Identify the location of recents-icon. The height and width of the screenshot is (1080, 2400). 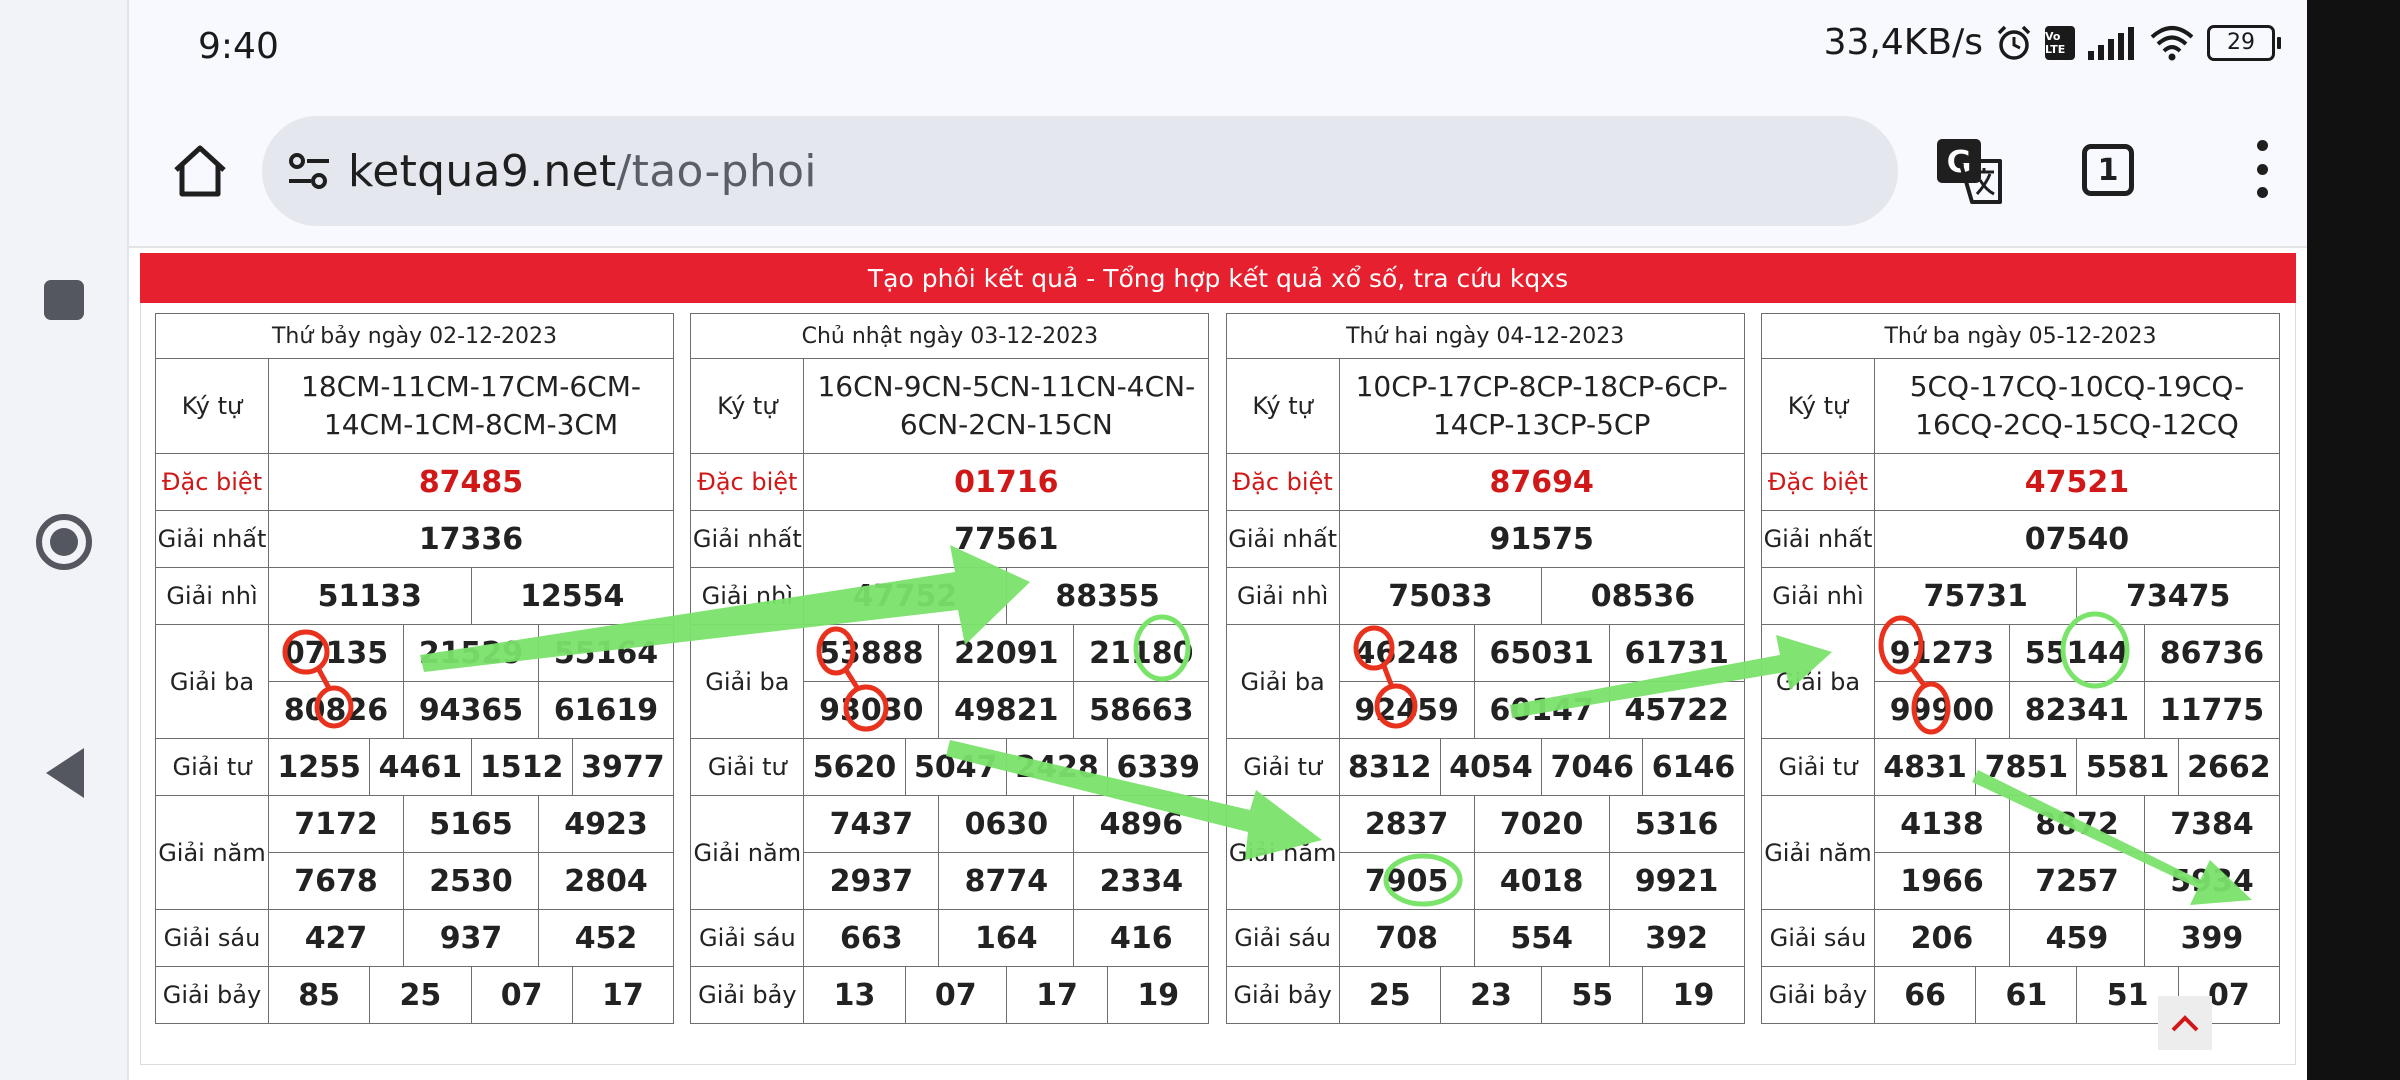
(63, 300).